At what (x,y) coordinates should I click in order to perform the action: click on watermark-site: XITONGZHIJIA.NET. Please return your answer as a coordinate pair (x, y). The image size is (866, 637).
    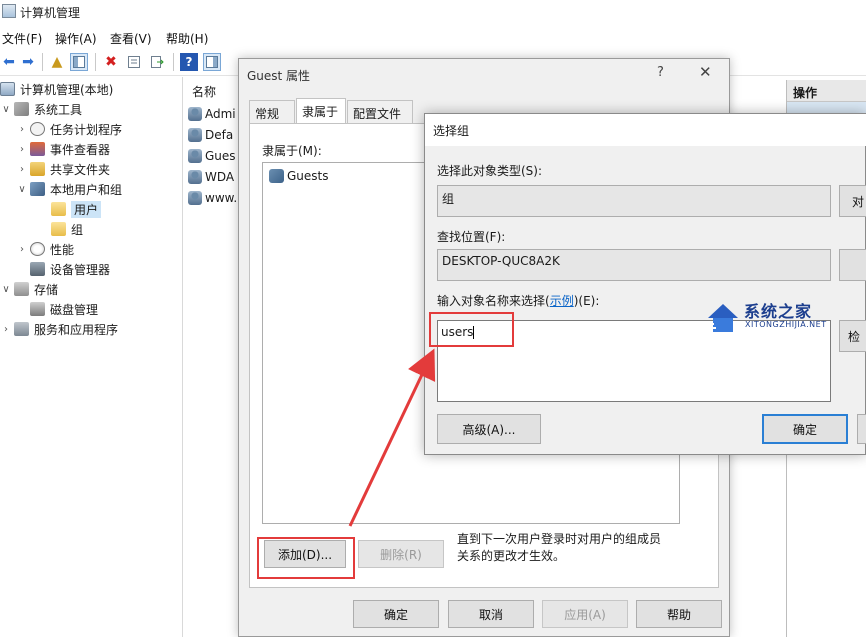
    Looking at the image, I should click on (786, 324).